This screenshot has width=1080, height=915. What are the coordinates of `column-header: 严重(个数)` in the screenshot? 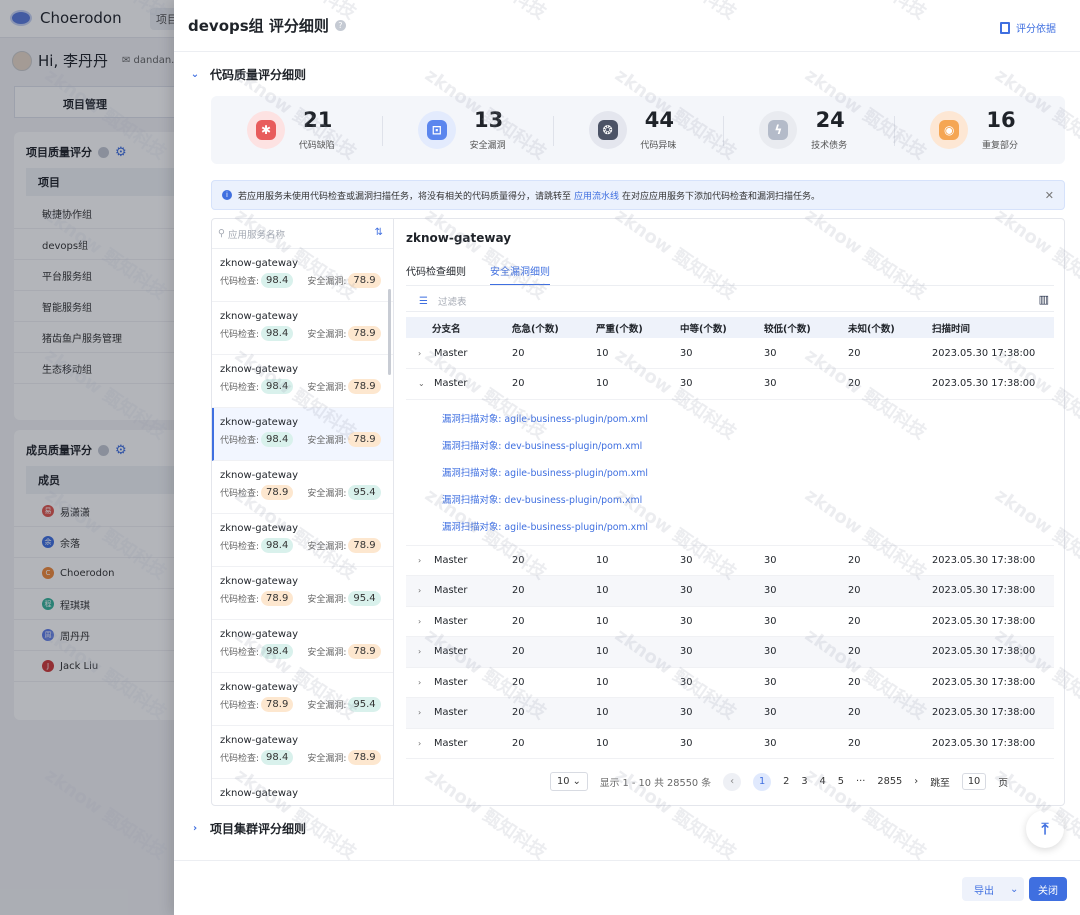 It's located at (638, 327).